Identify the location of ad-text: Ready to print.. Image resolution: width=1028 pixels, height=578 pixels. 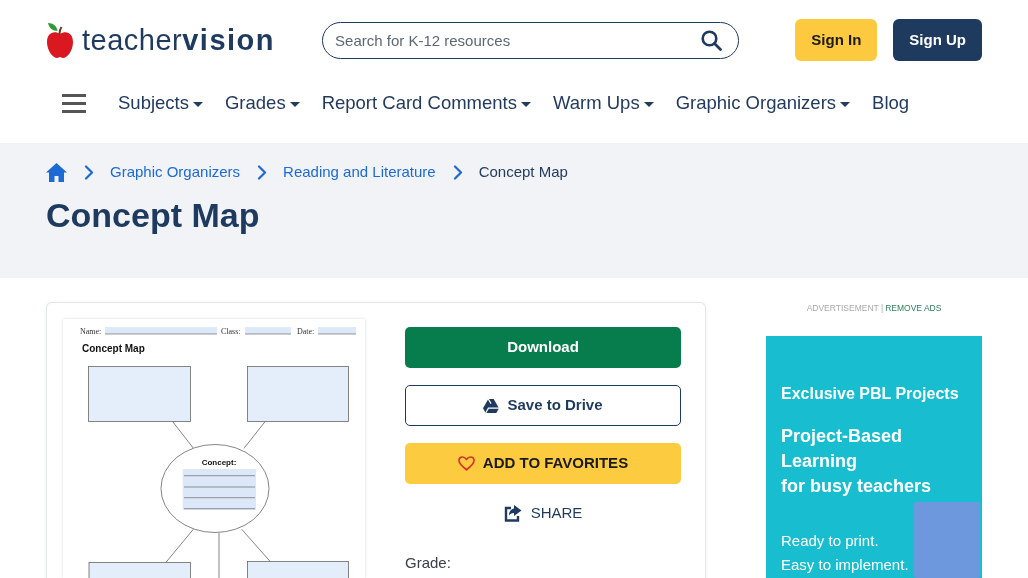
(830, 541).